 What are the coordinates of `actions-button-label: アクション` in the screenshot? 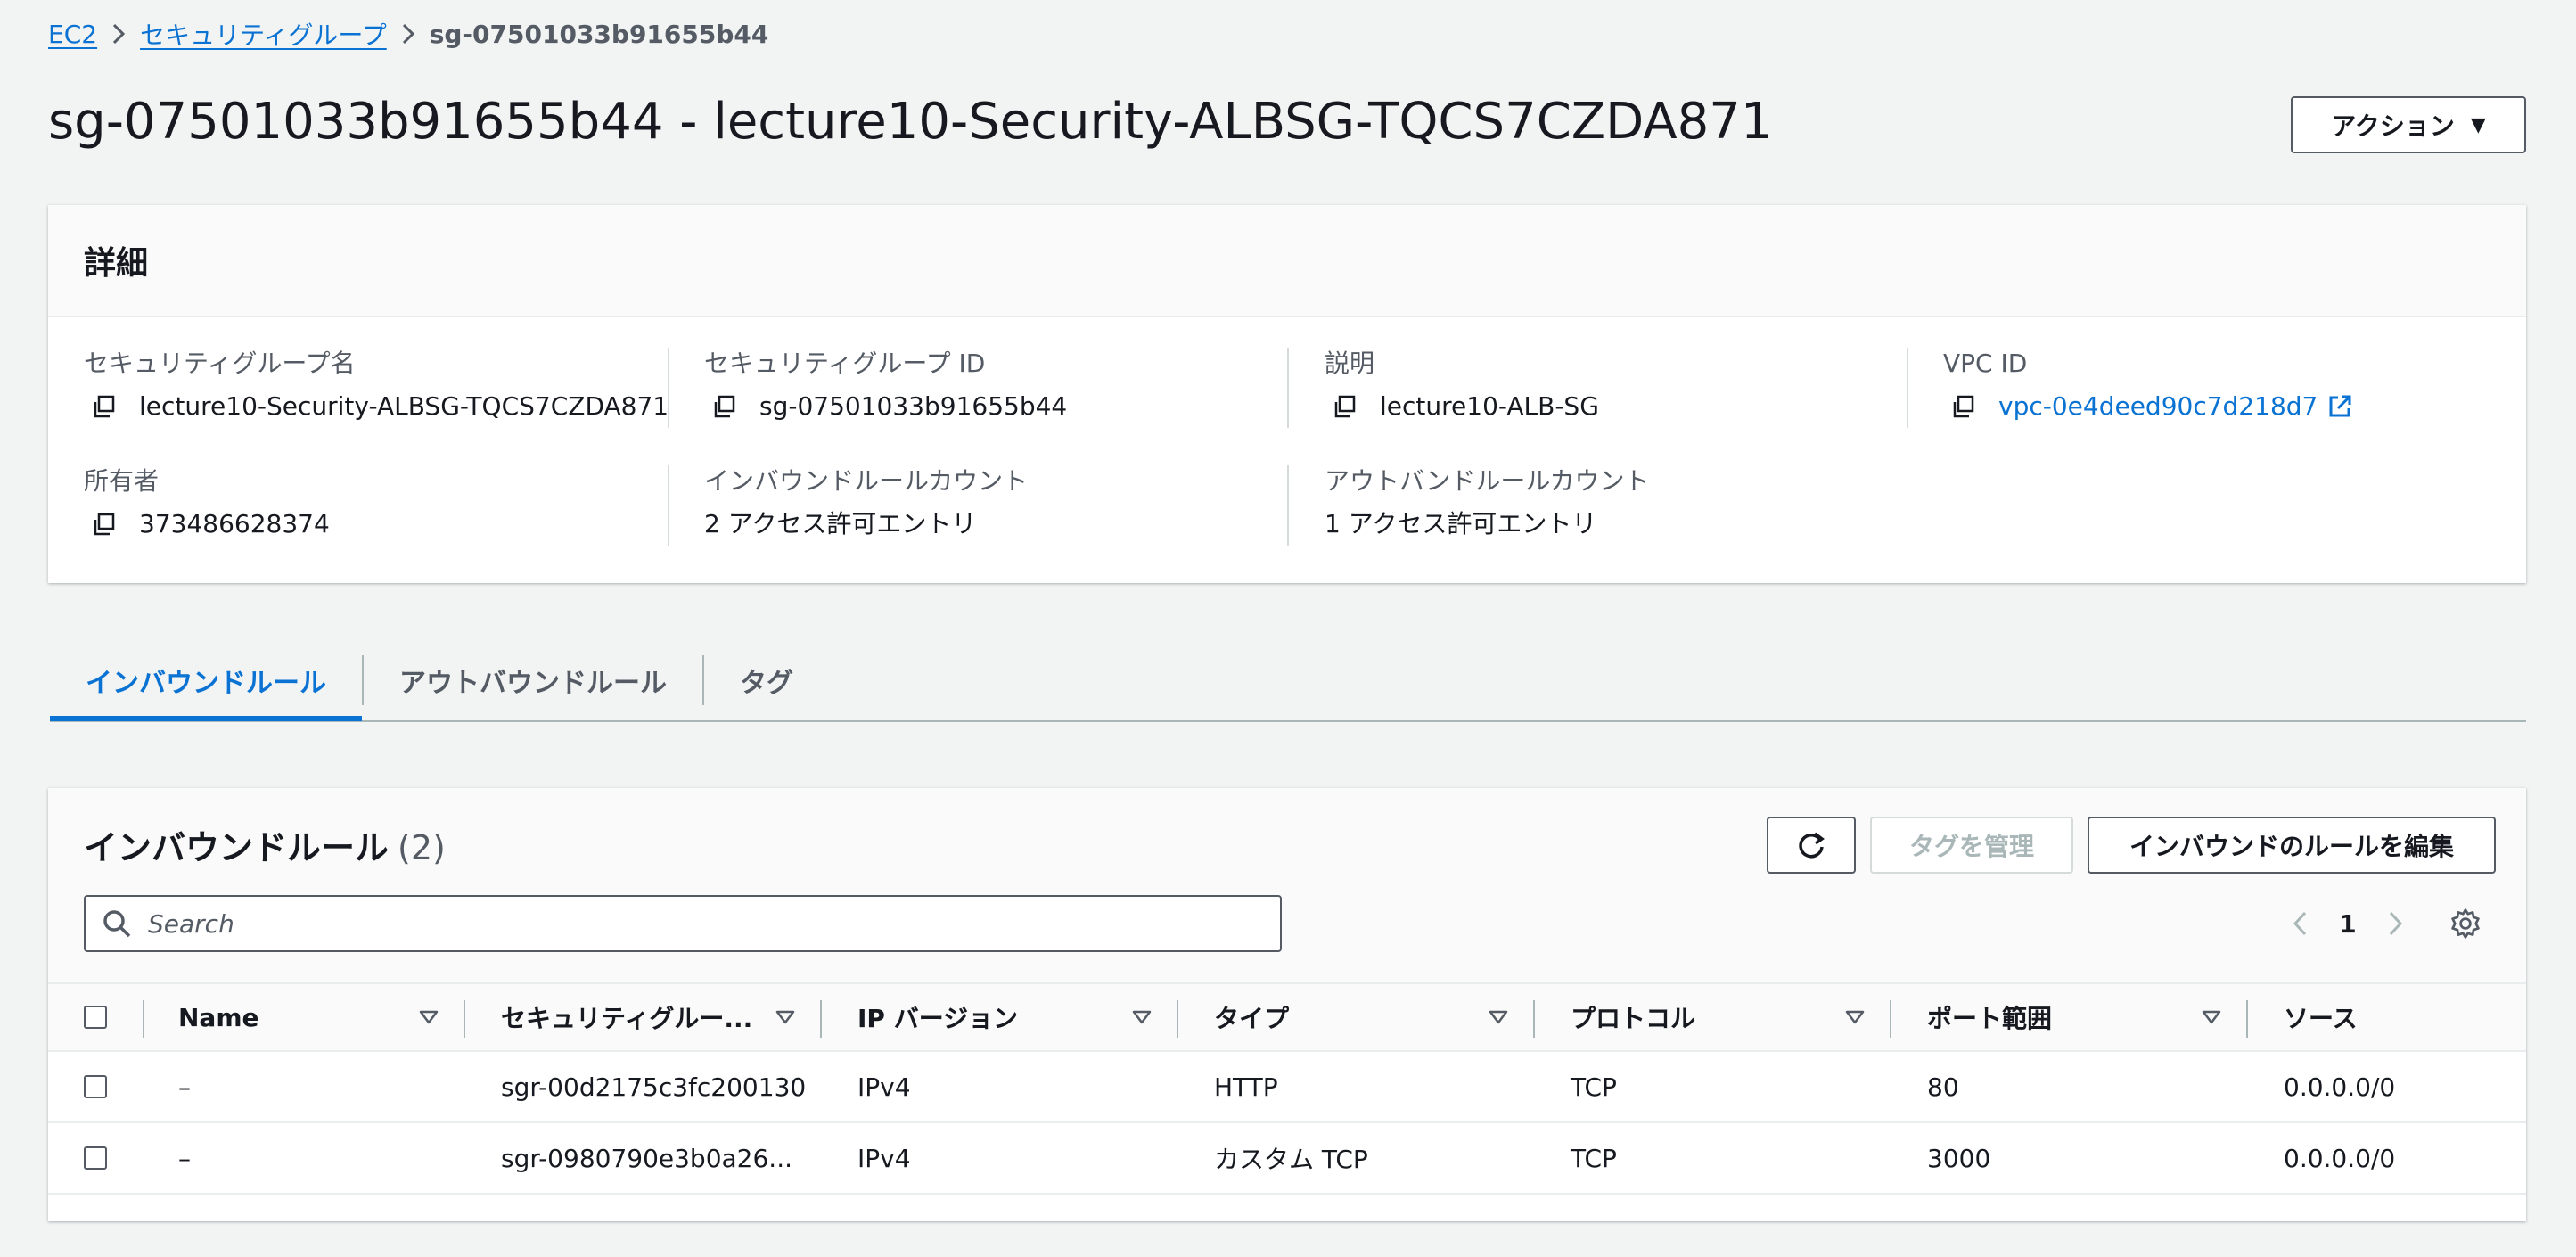 It's located at (2393, 126).